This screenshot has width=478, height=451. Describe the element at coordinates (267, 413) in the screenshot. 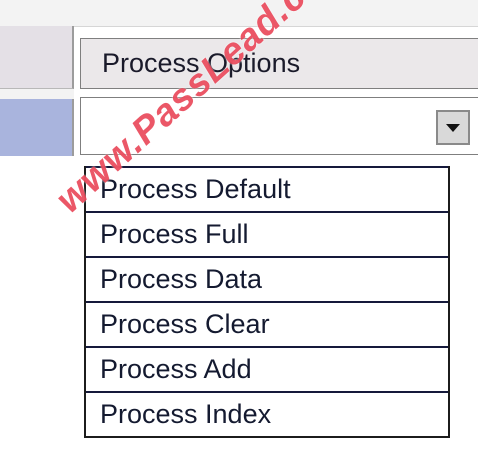

I see `option-process-index: Process Index` at that location.